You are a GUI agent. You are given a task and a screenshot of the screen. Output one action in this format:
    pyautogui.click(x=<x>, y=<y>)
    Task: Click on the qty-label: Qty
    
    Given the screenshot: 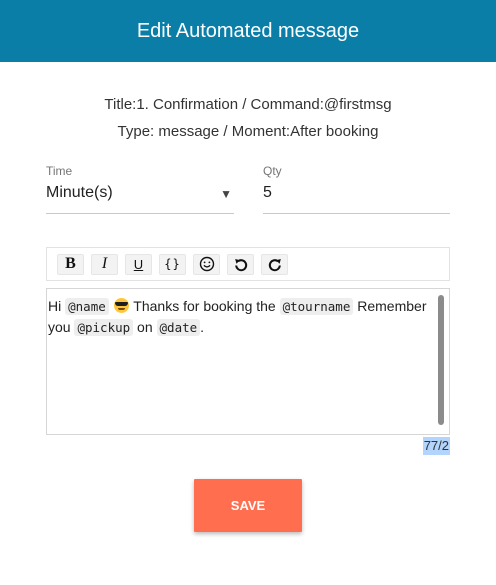 What is the action you would take?
    pyautogui.click(x=272, y=171)
    